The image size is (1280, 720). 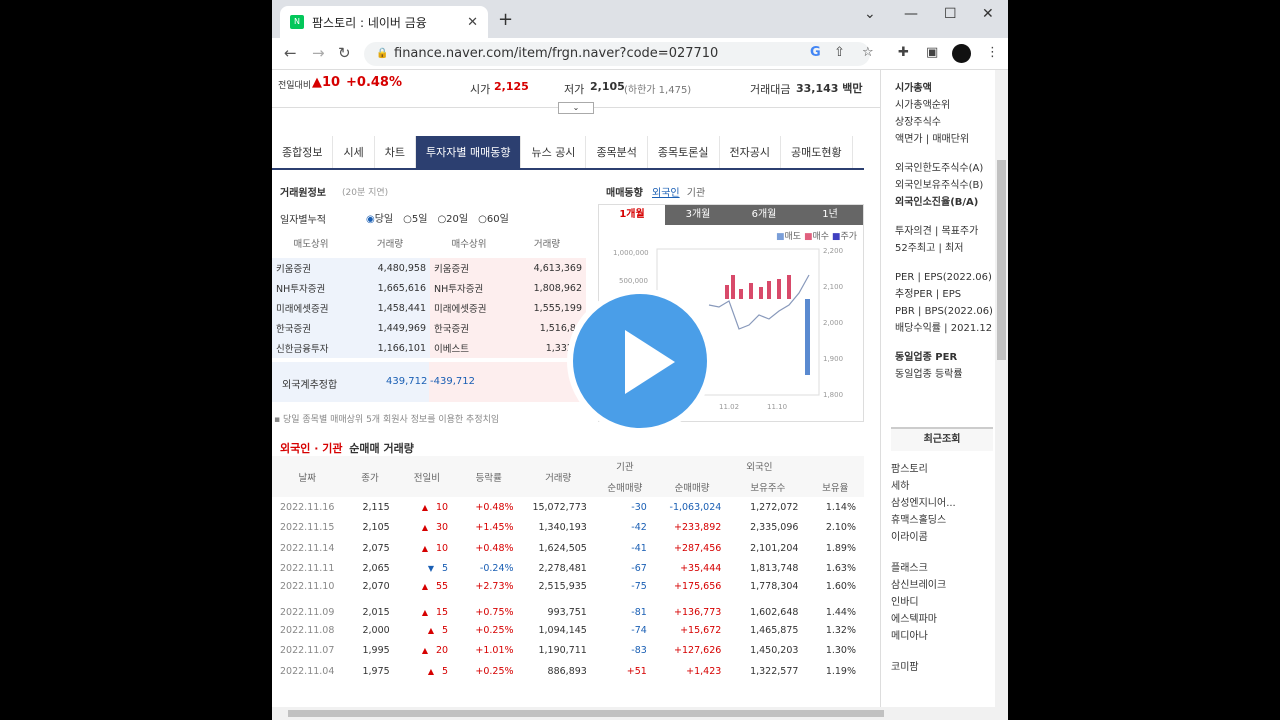 I want to click on profile-avatar, so click(x=961, y=53).